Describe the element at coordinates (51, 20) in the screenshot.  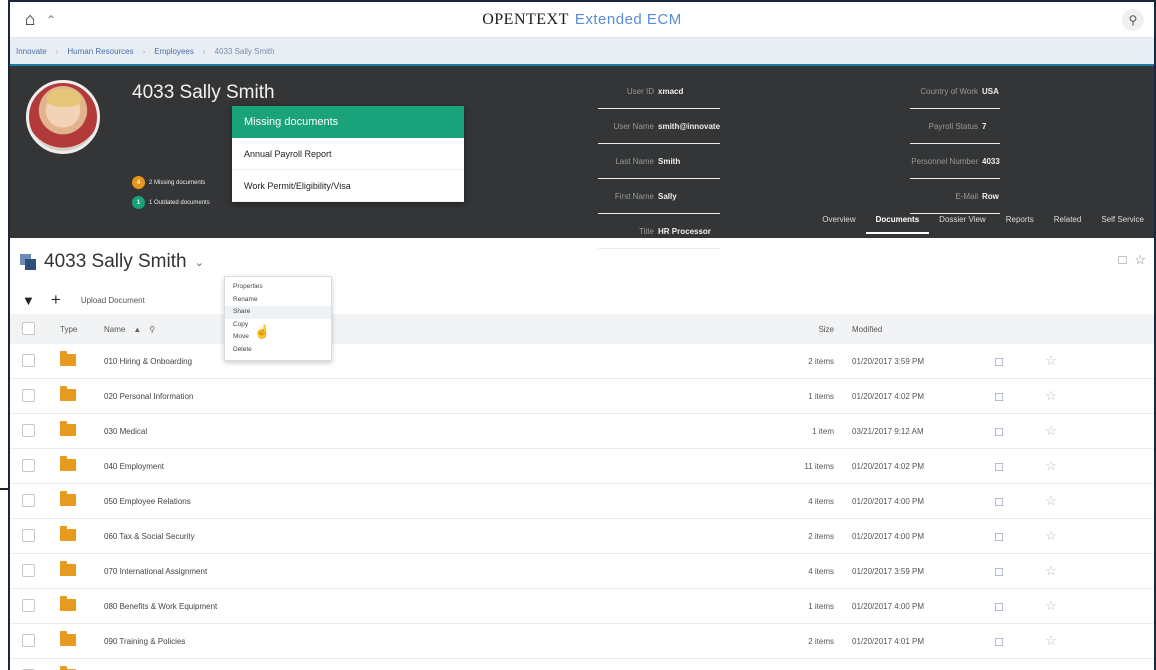
I see `chevron-up-icon: ⌃` at that location.